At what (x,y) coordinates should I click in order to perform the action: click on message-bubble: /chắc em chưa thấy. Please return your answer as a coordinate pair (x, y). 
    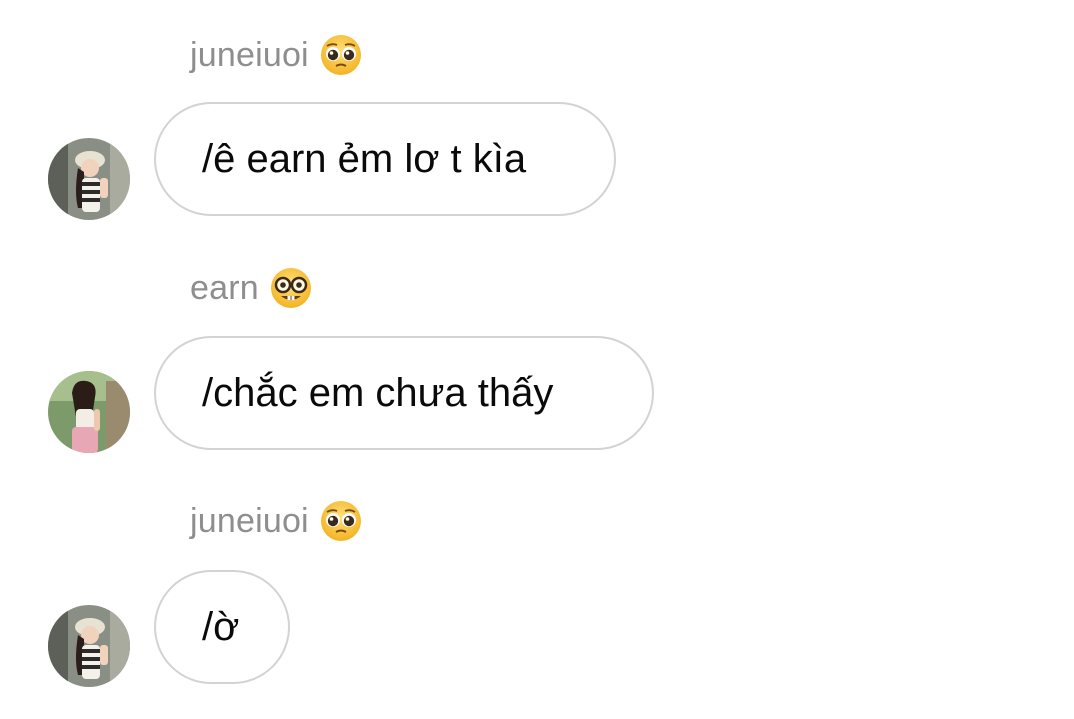
    Looking at the image, I should click on (404, 393).